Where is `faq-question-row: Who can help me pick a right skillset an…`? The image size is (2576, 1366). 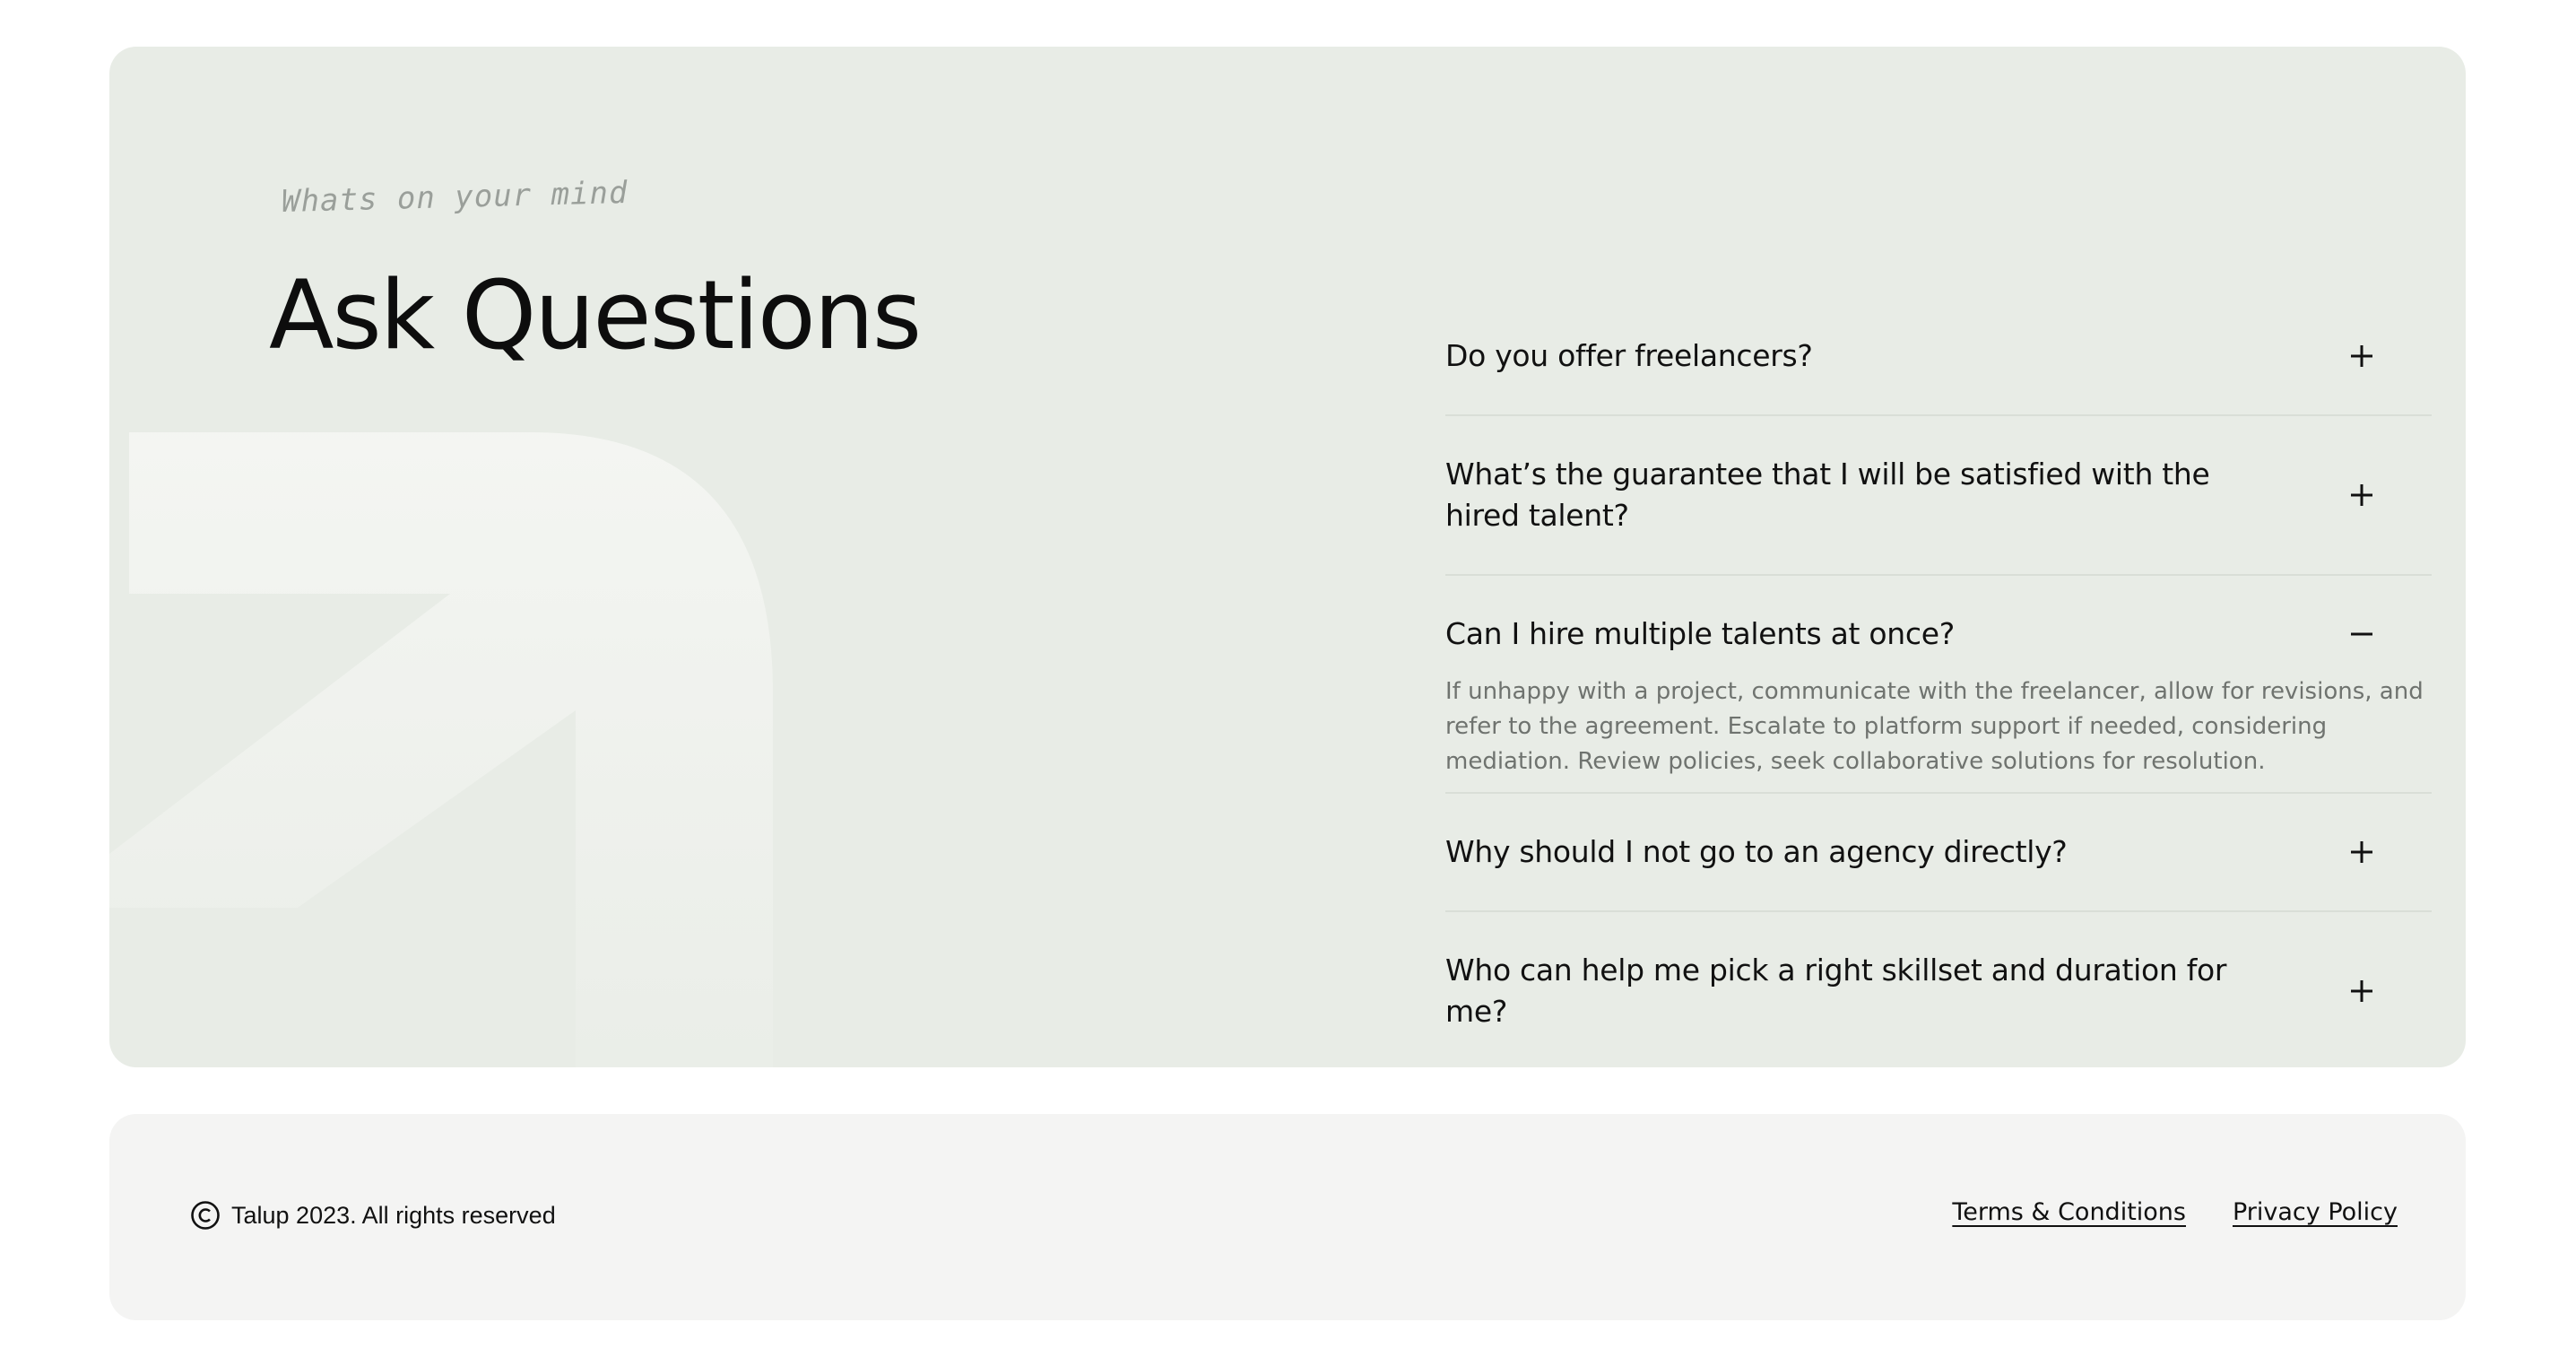
faq-question-row: Who can help me pick a right skillset an… is located at coordinates (1938, 989).